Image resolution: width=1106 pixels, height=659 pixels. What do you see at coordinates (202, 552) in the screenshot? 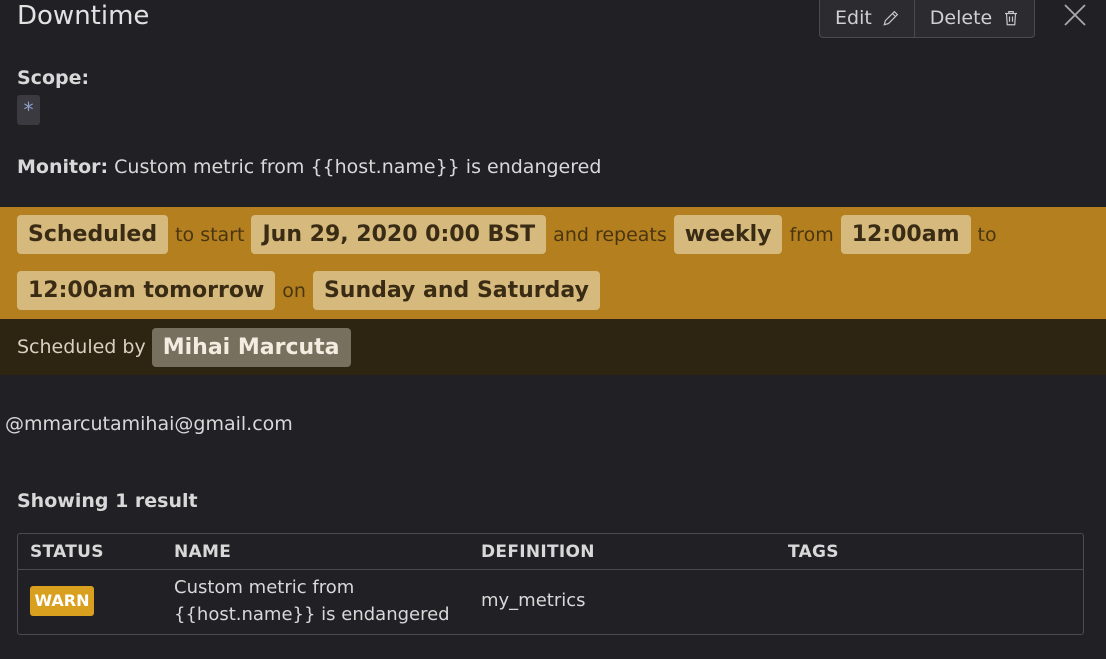
I see `column-header-name: NAME` at bounding box center [202, 552].